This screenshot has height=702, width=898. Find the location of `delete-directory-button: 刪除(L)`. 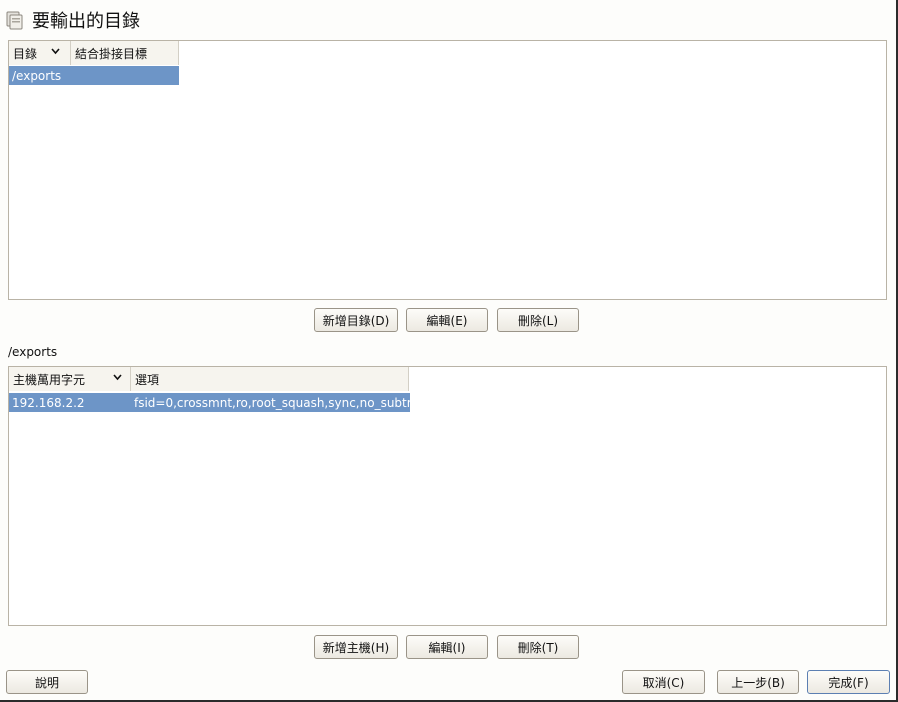

delete-directory-button: 刪除(L) is located at coordinates (538, 320).